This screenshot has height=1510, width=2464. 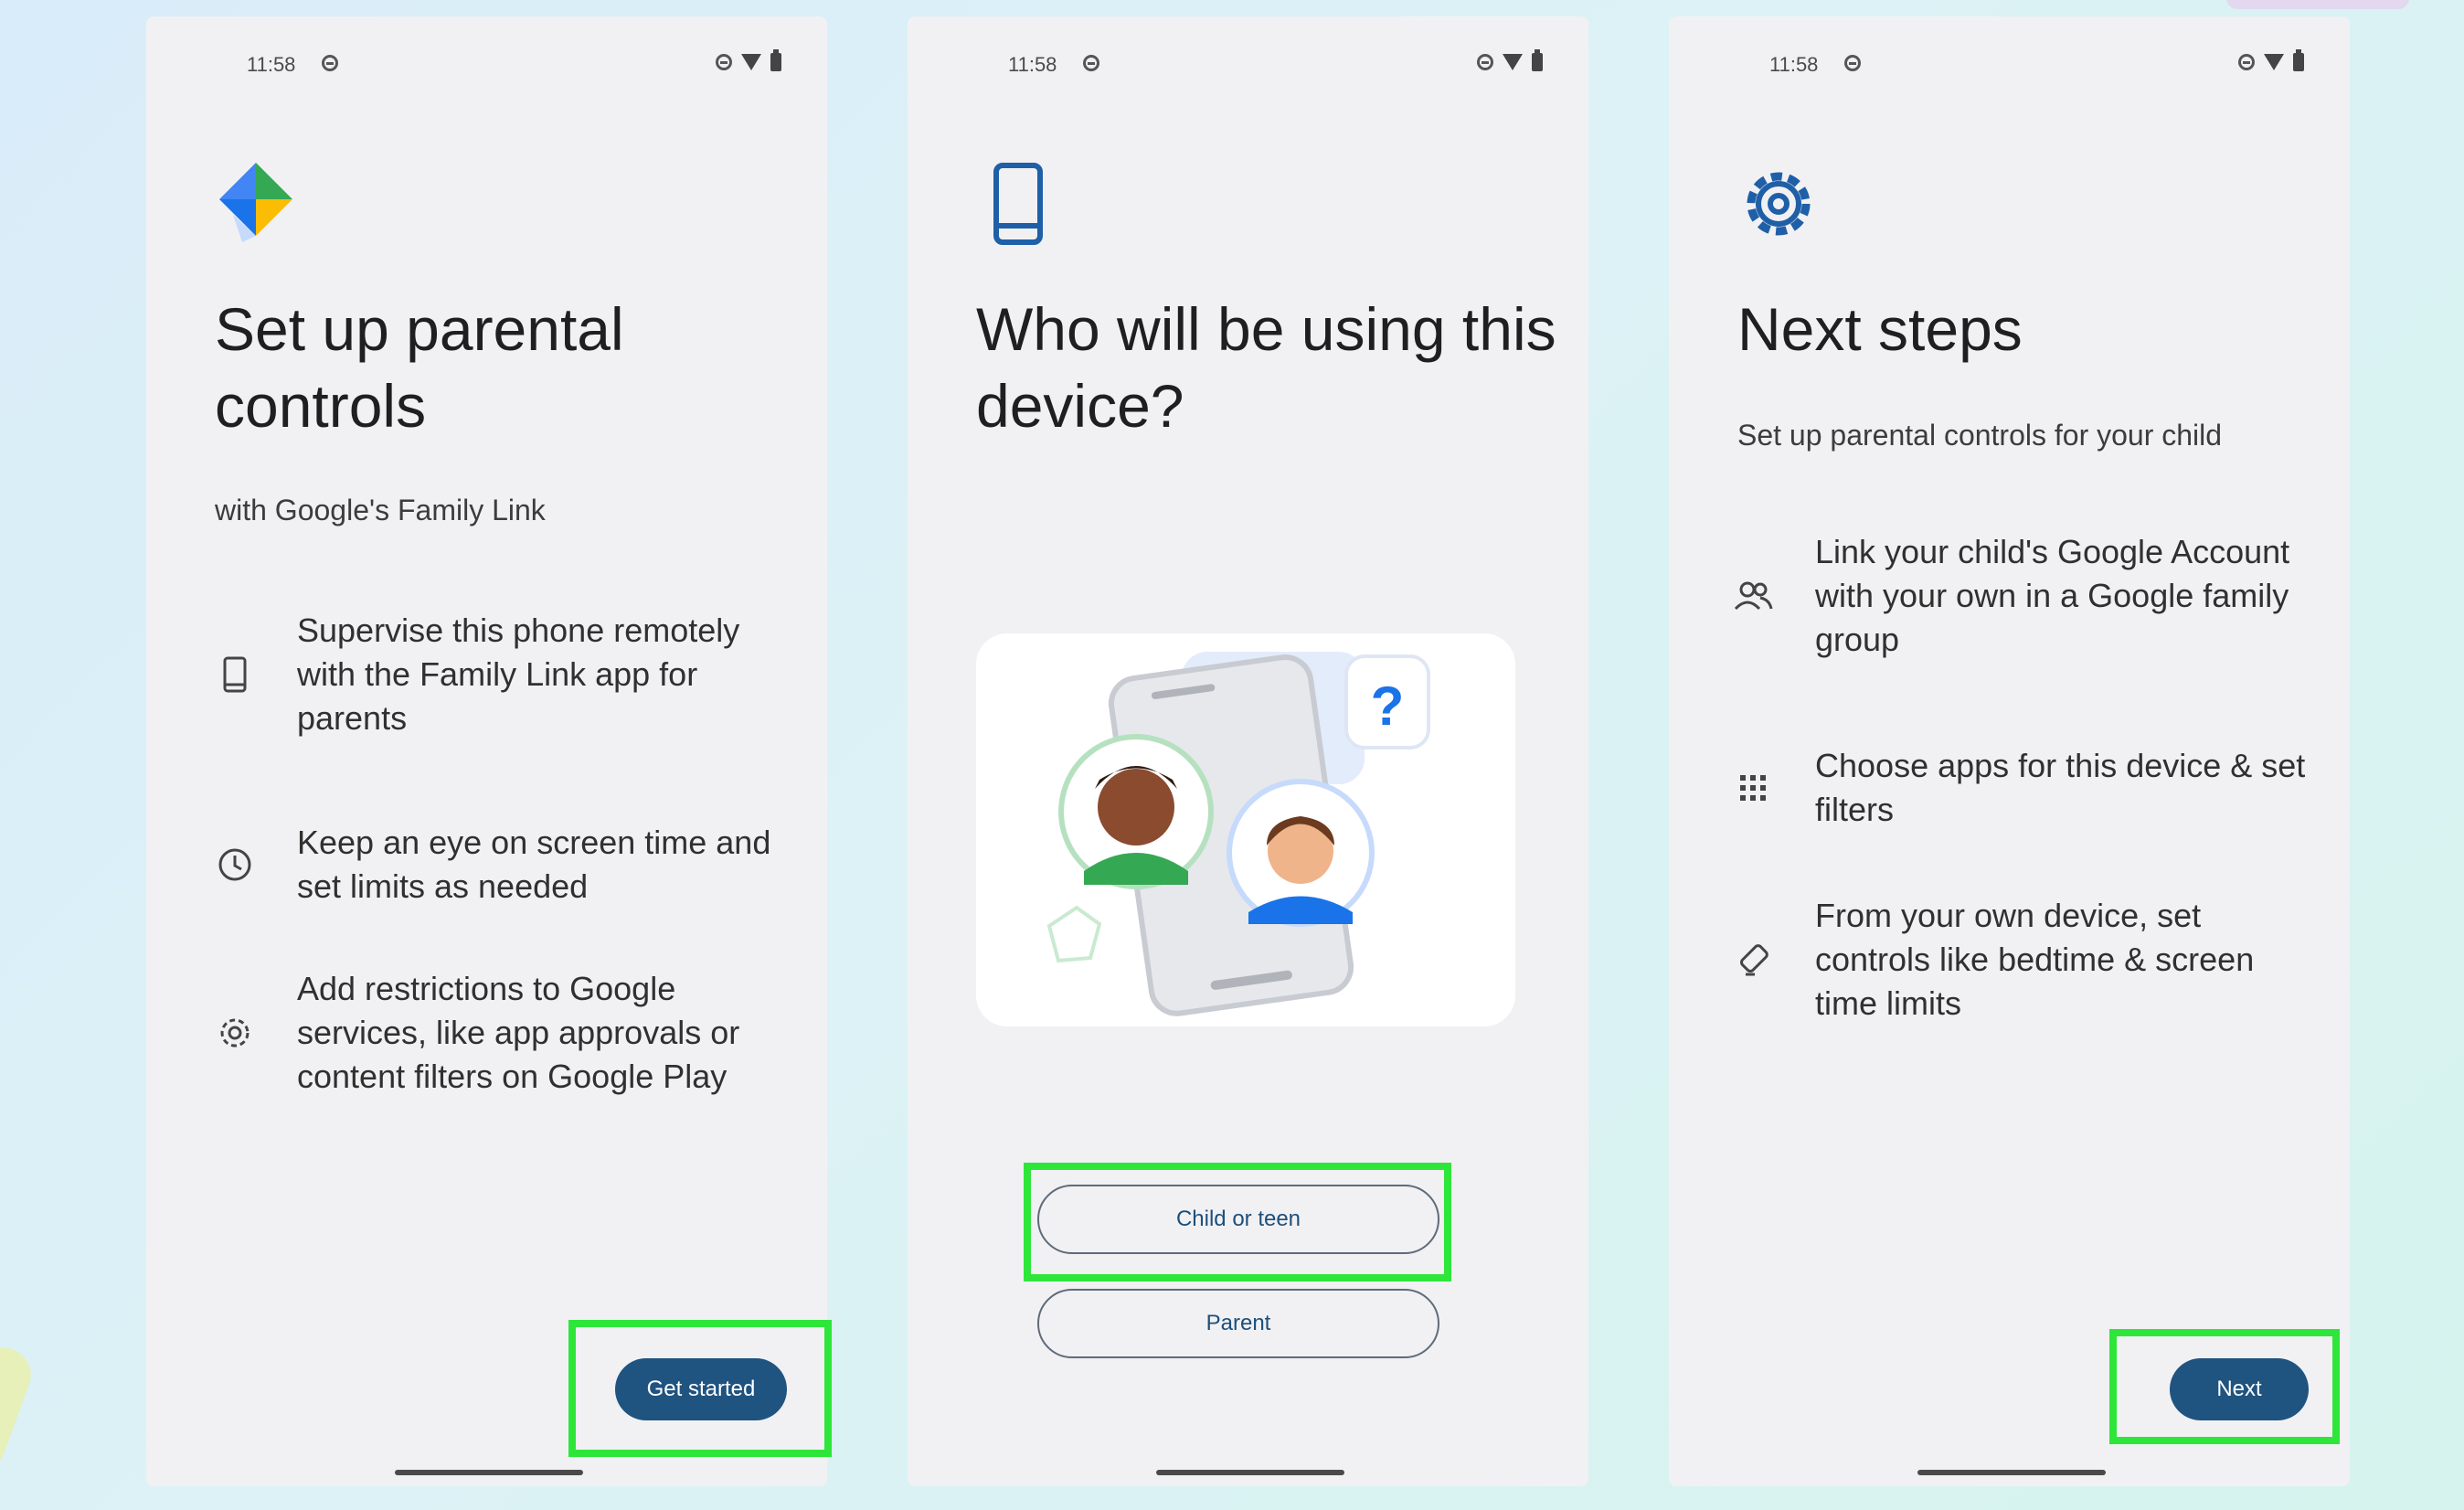 I want to click on apps-grid-icon, so click(x=1753, y=788).